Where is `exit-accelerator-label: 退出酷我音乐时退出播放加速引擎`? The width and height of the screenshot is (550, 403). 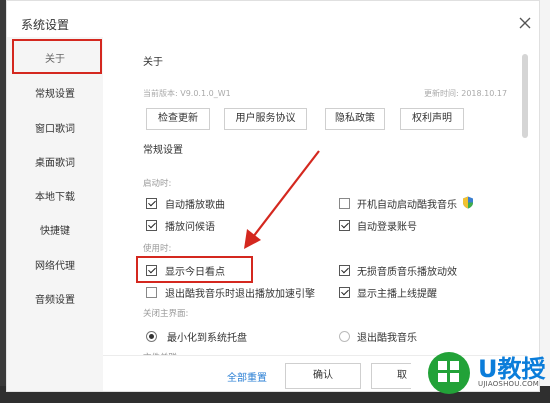 exit-accelerator-label: 退出酷我音乐时退出播放加速引擎 is located at coordinates (240, 294).